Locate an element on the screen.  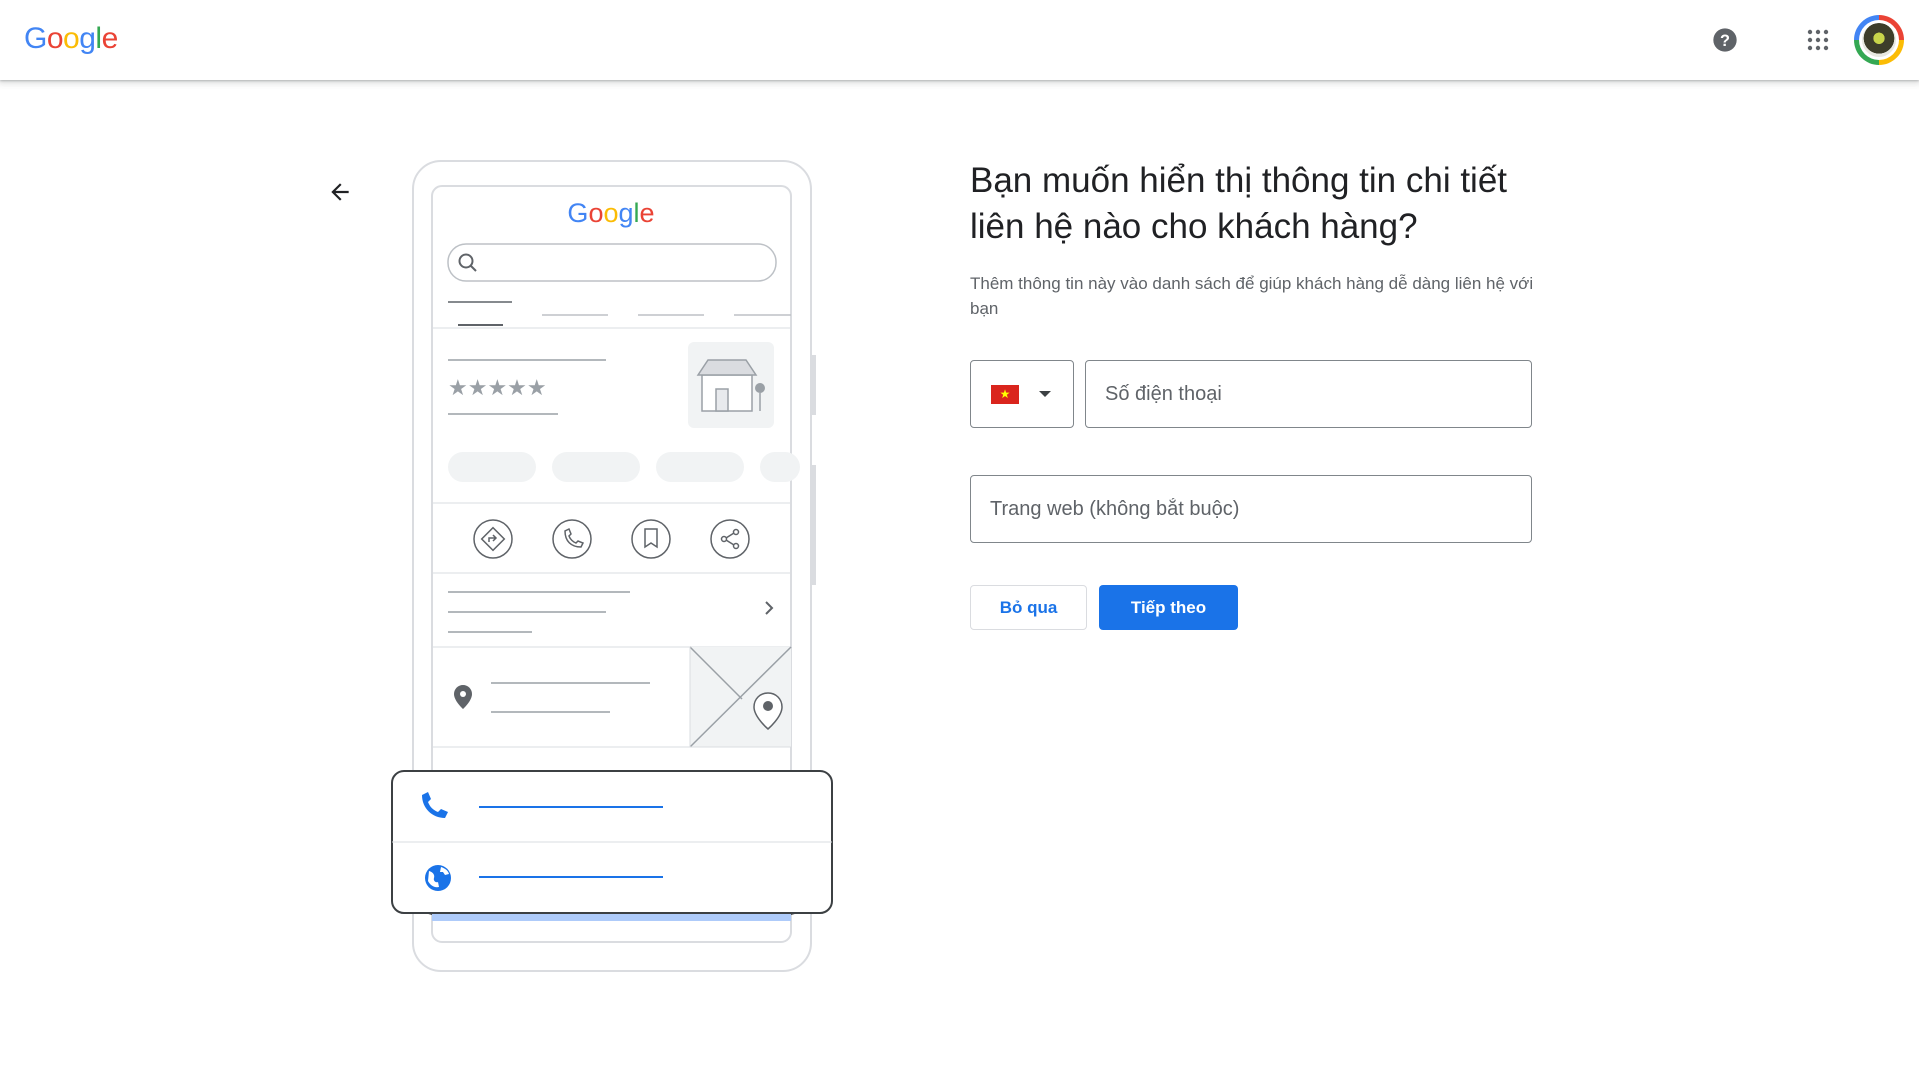
logo-letter: e is located at coordinates (110, 38).